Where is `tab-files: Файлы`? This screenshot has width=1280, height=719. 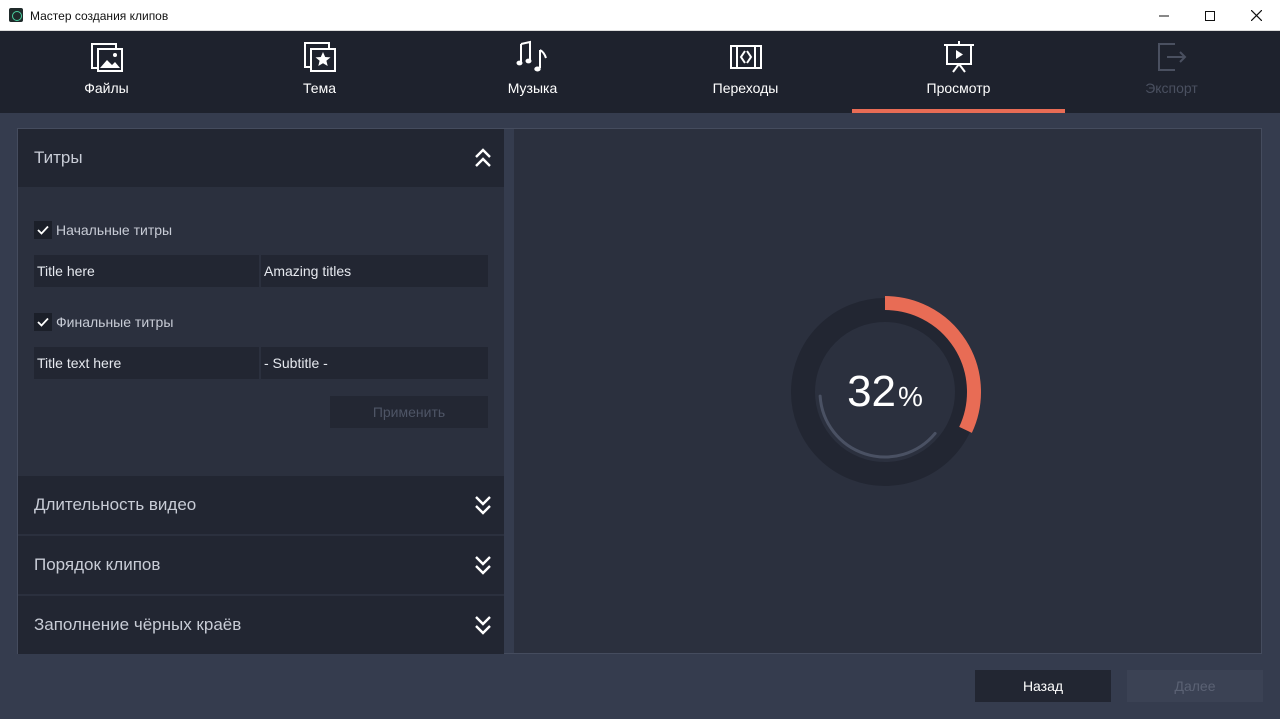 tab-files: Файлы is located at coordinates (106, 72).